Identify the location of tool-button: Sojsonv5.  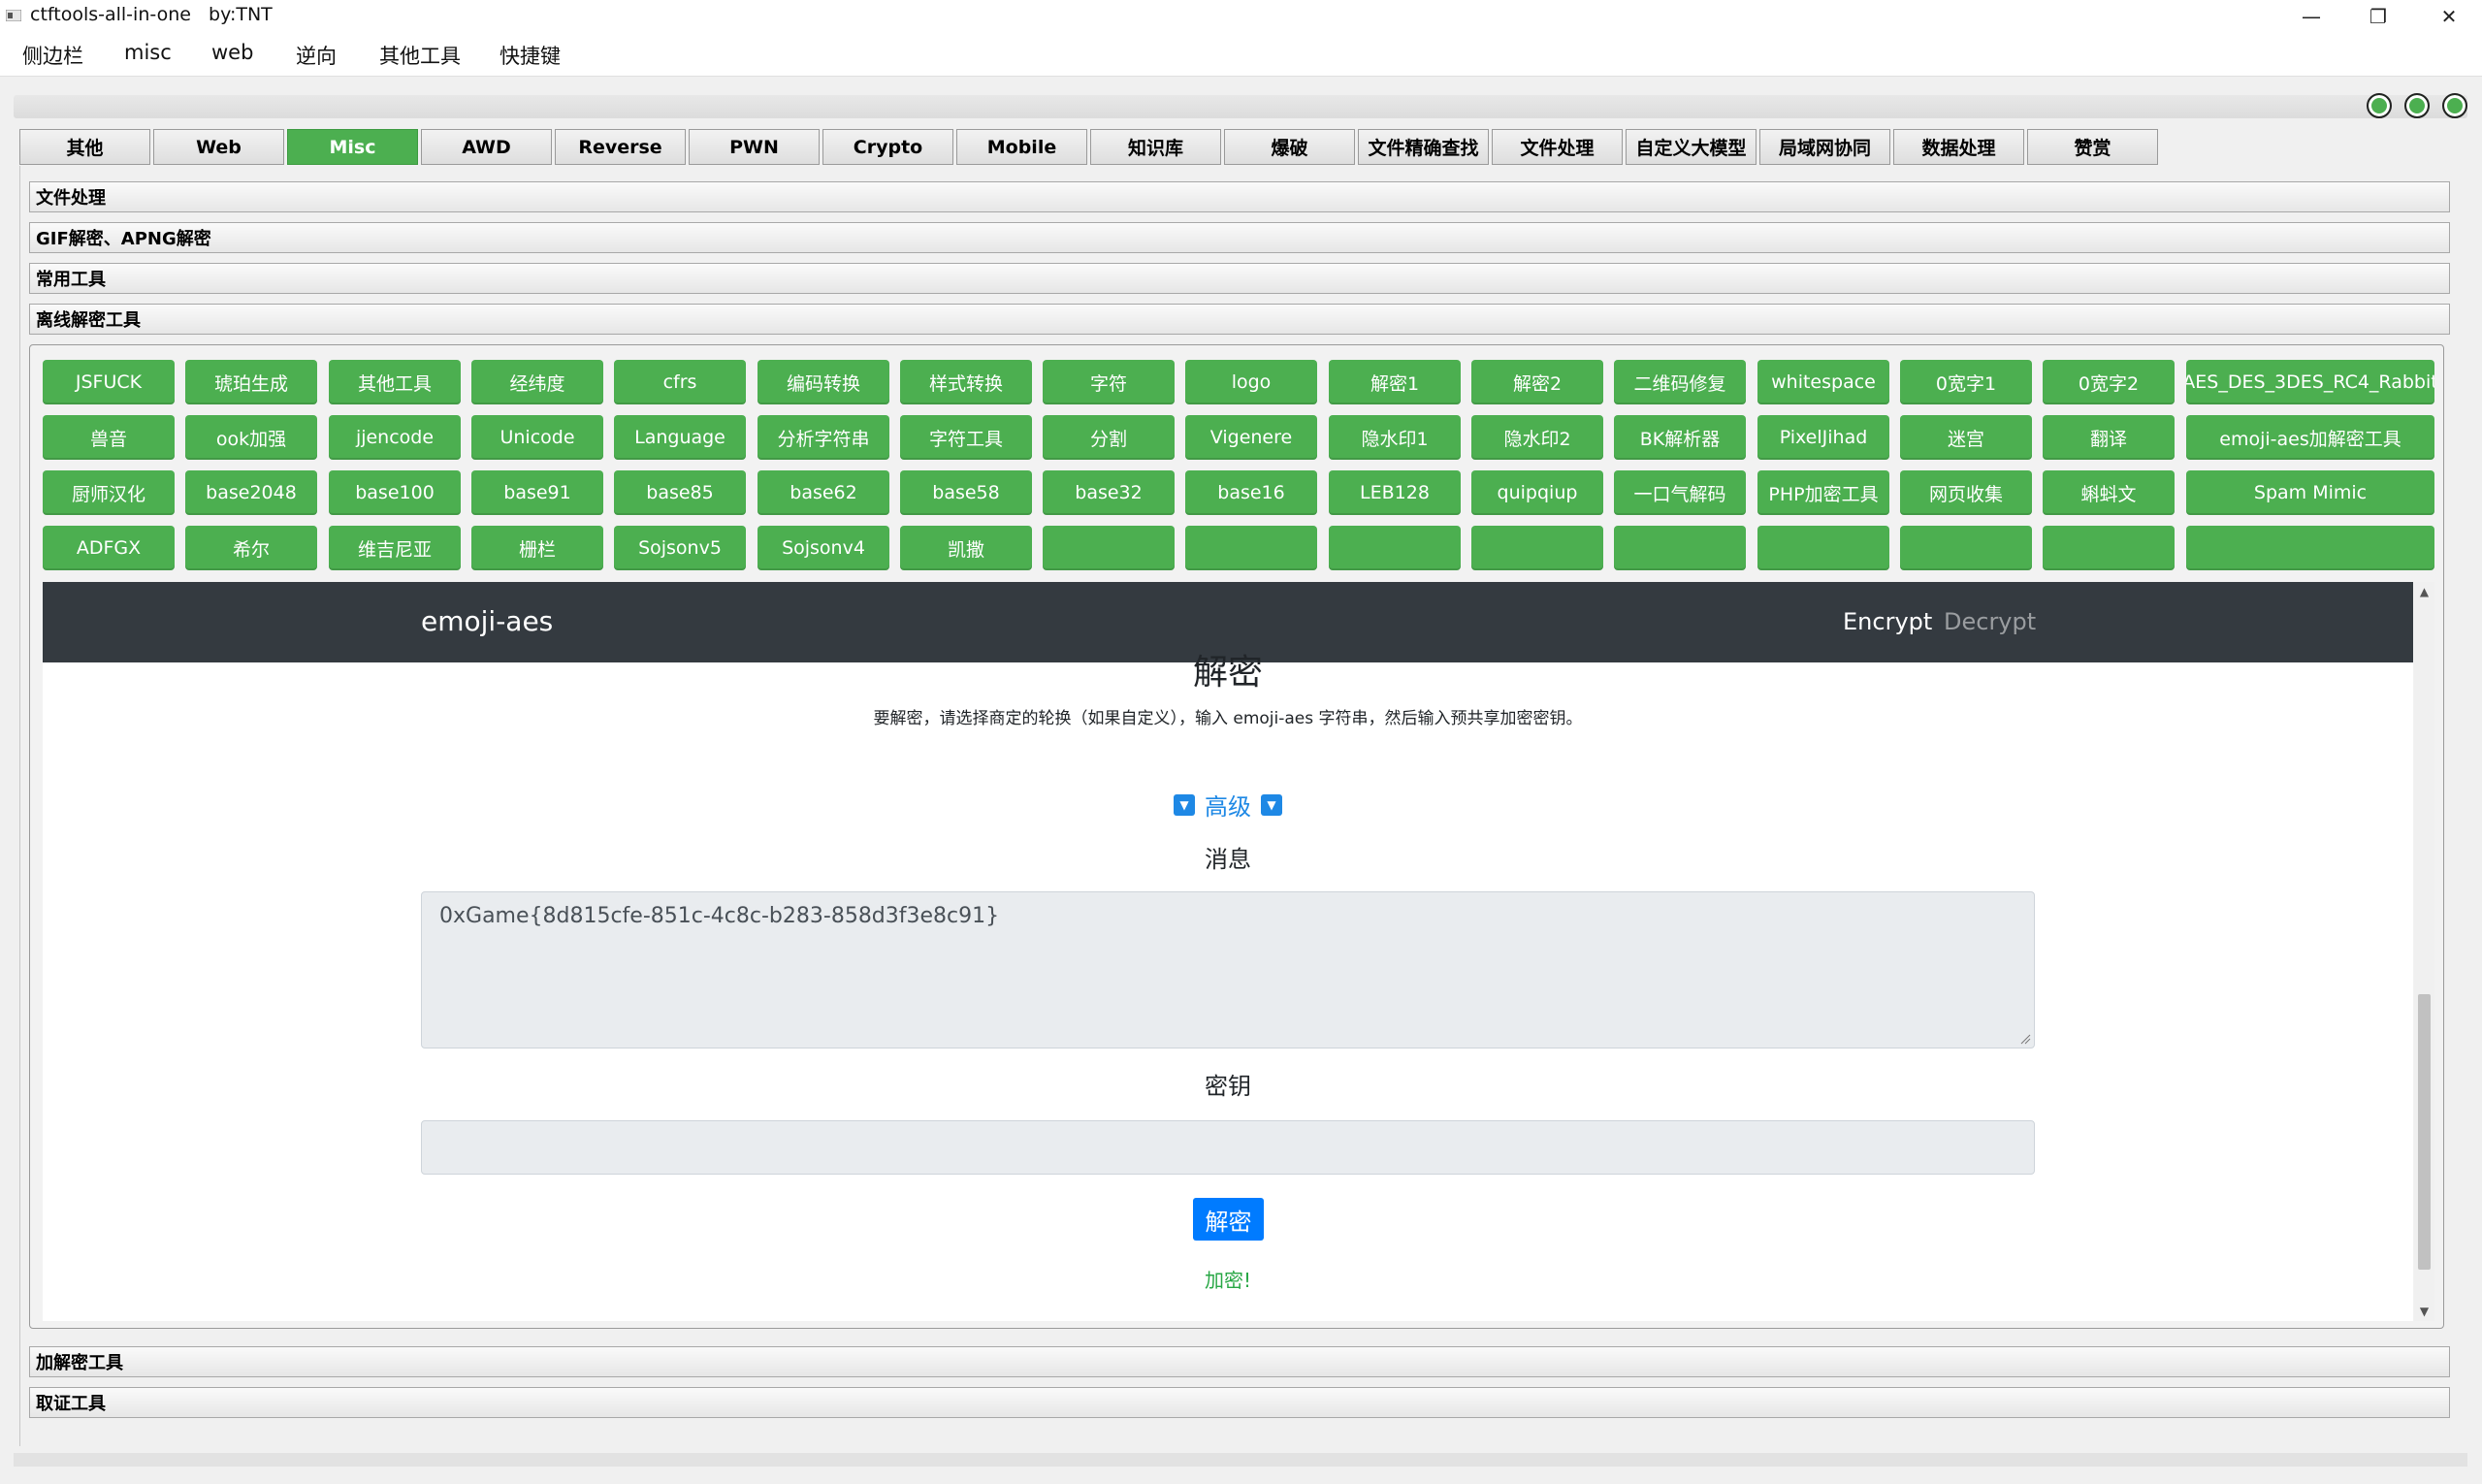
(680, 548).